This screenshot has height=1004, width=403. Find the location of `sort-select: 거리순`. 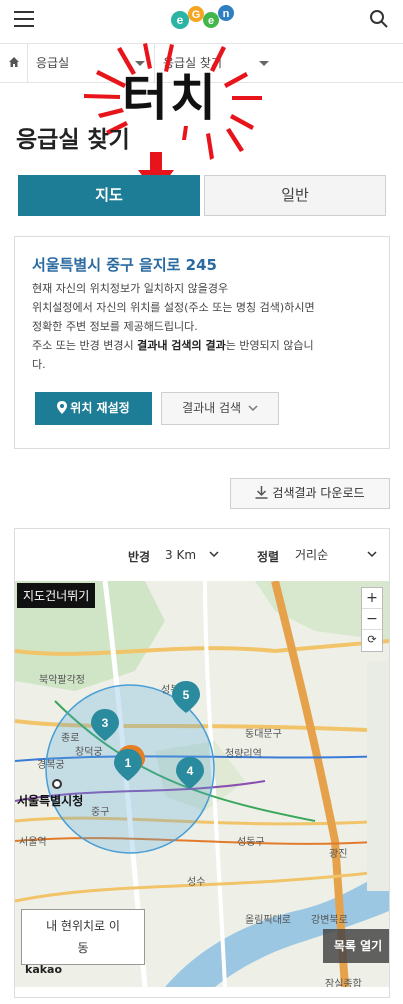

sort-select: 거리순 is located at coordinates (336, 555).